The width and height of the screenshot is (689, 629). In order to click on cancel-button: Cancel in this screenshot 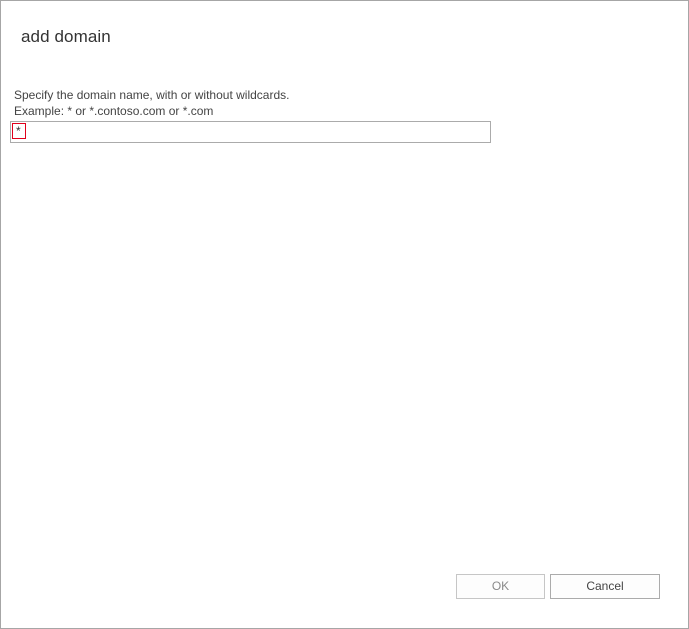, I will do `click(605, 586)`.